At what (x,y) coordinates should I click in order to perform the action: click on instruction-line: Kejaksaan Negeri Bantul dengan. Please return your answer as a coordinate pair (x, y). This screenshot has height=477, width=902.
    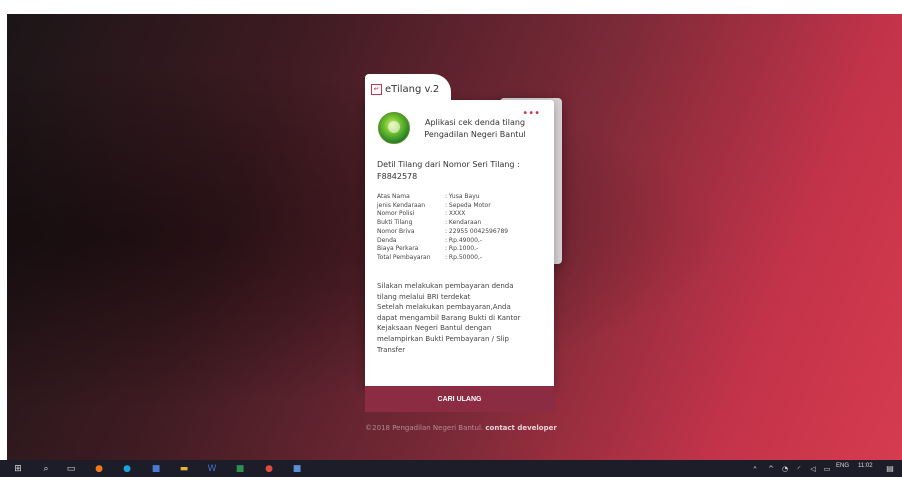
    Looking at the image, I should click on (434, 328).